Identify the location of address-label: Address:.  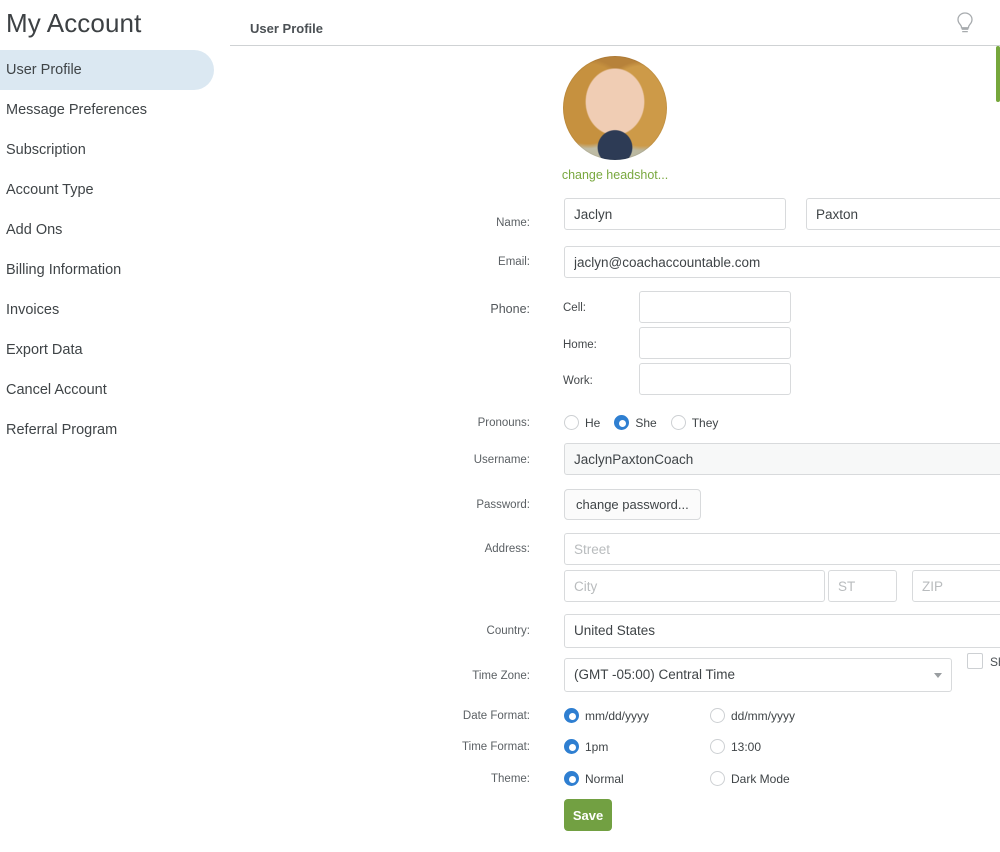
(507, 549).